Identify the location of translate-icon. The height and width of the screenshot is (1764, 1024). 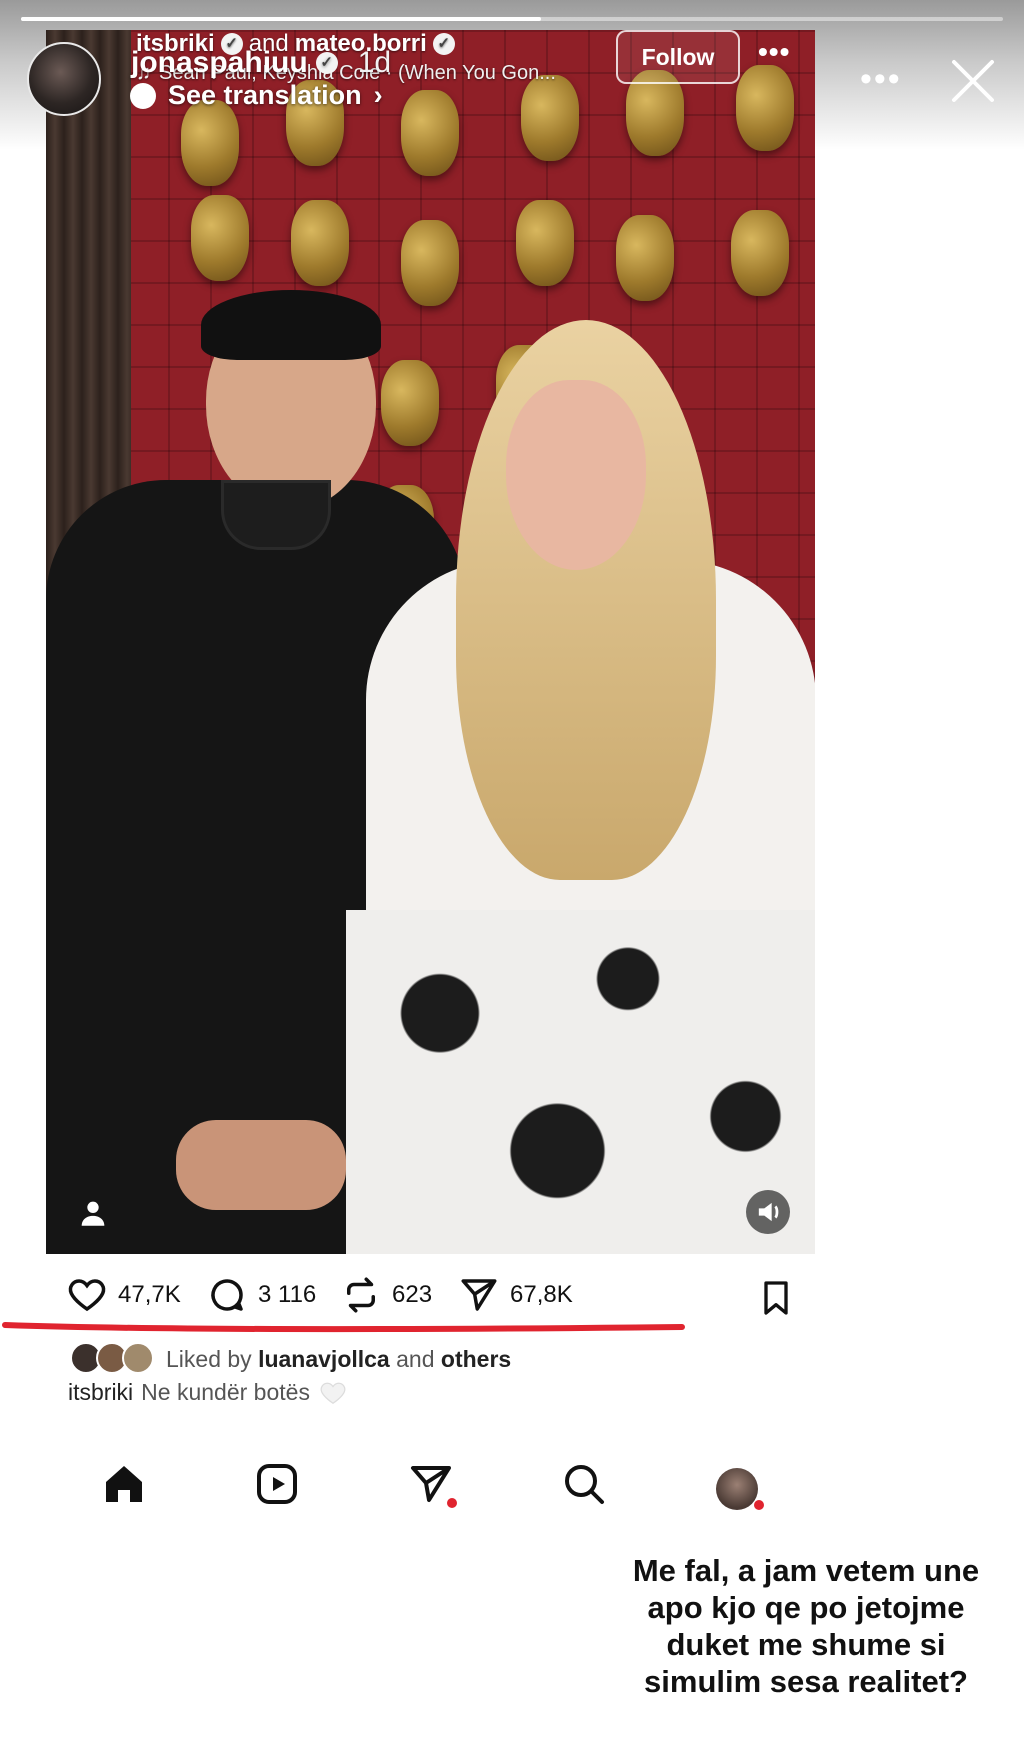
(143, 95).